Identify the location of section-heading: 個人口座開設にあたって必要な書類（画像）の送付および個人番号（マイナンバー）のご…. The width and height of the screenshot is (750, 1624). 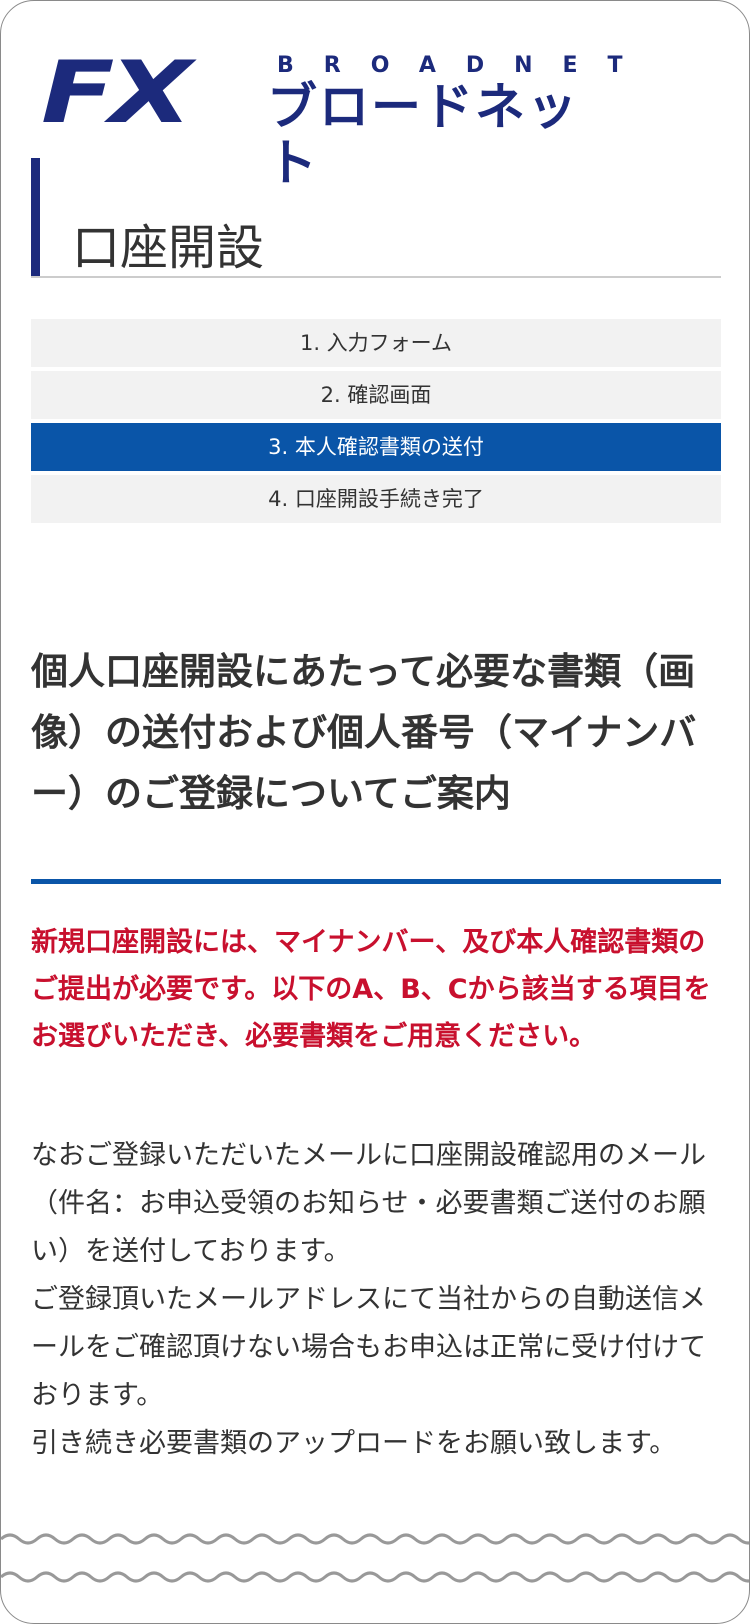
(364, 732).